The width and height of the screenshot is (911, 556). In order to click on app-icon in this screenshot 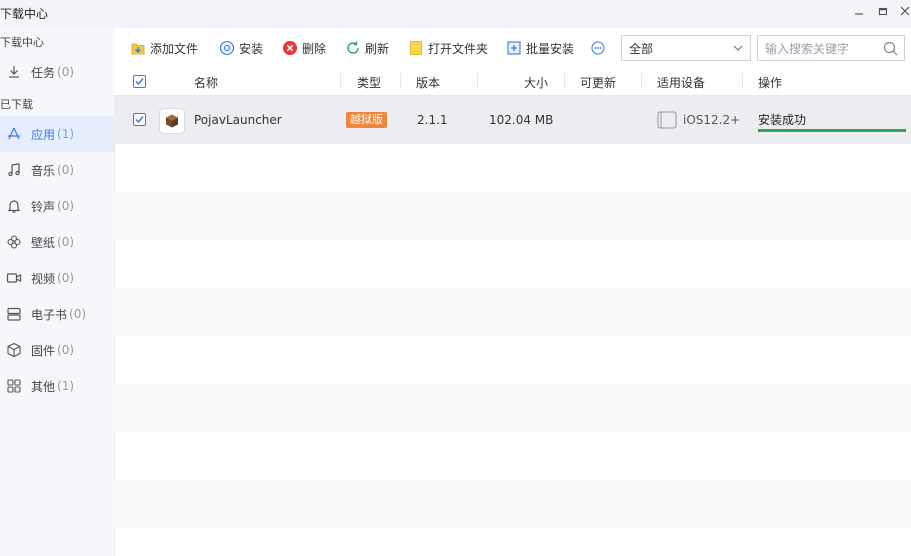, I will do `click(14, 134)`.